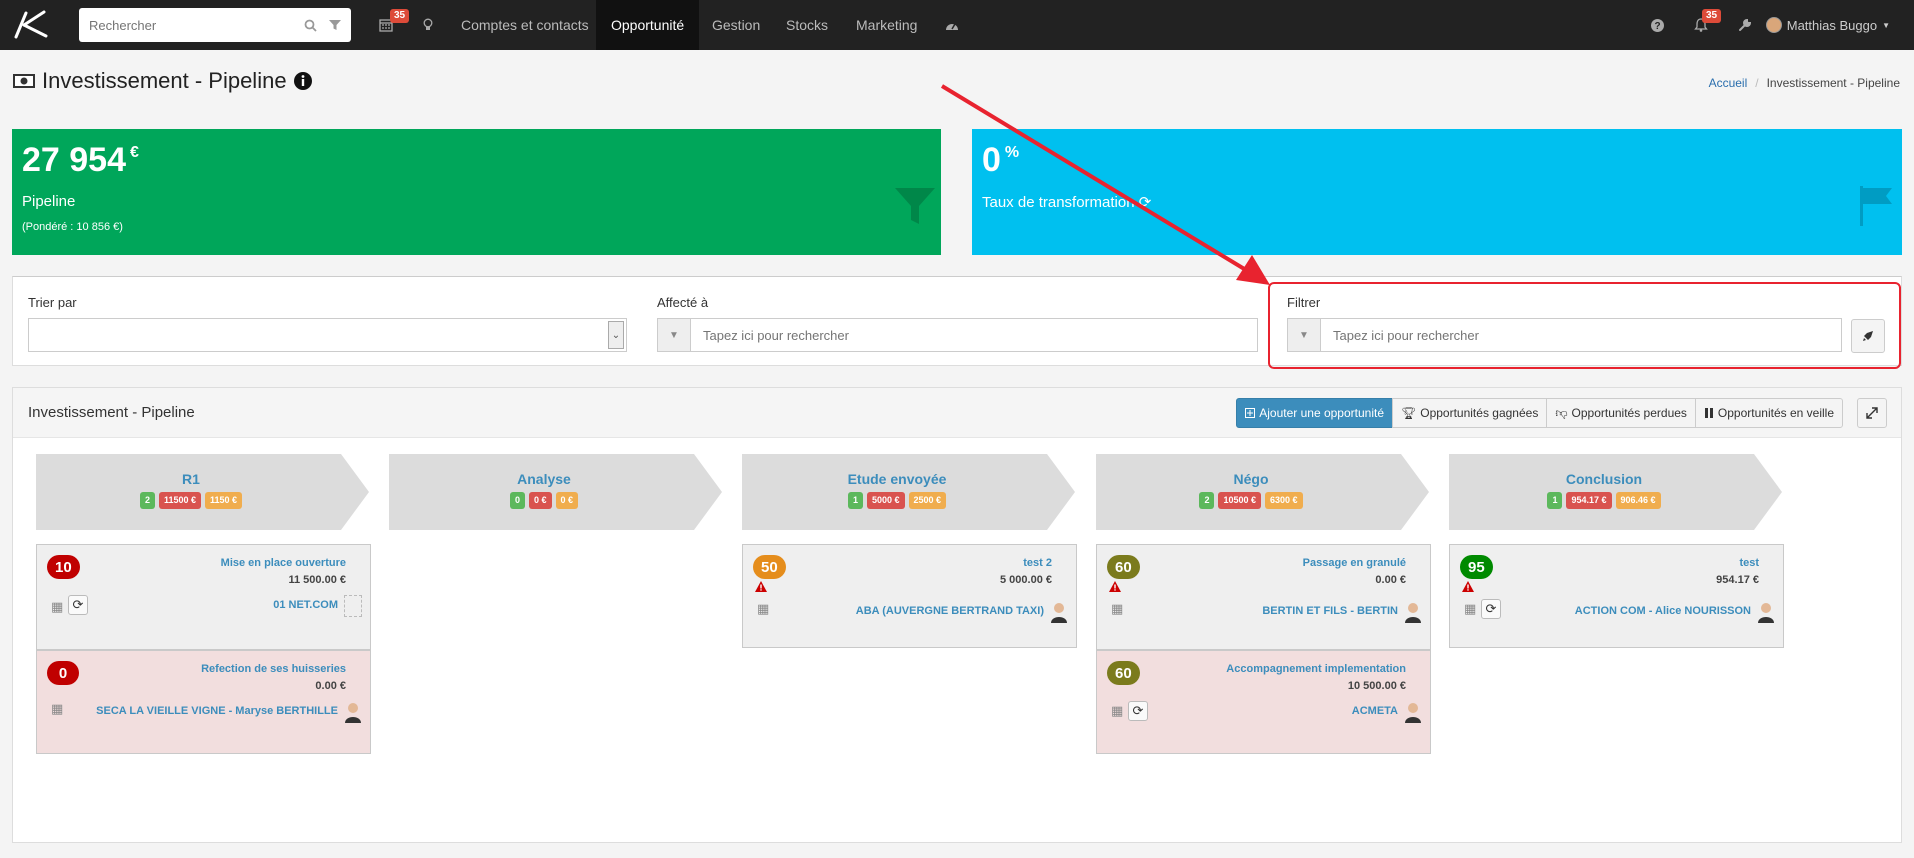 The image size is (1914, 858). I want to click on expand-button, so click(1872, 413).